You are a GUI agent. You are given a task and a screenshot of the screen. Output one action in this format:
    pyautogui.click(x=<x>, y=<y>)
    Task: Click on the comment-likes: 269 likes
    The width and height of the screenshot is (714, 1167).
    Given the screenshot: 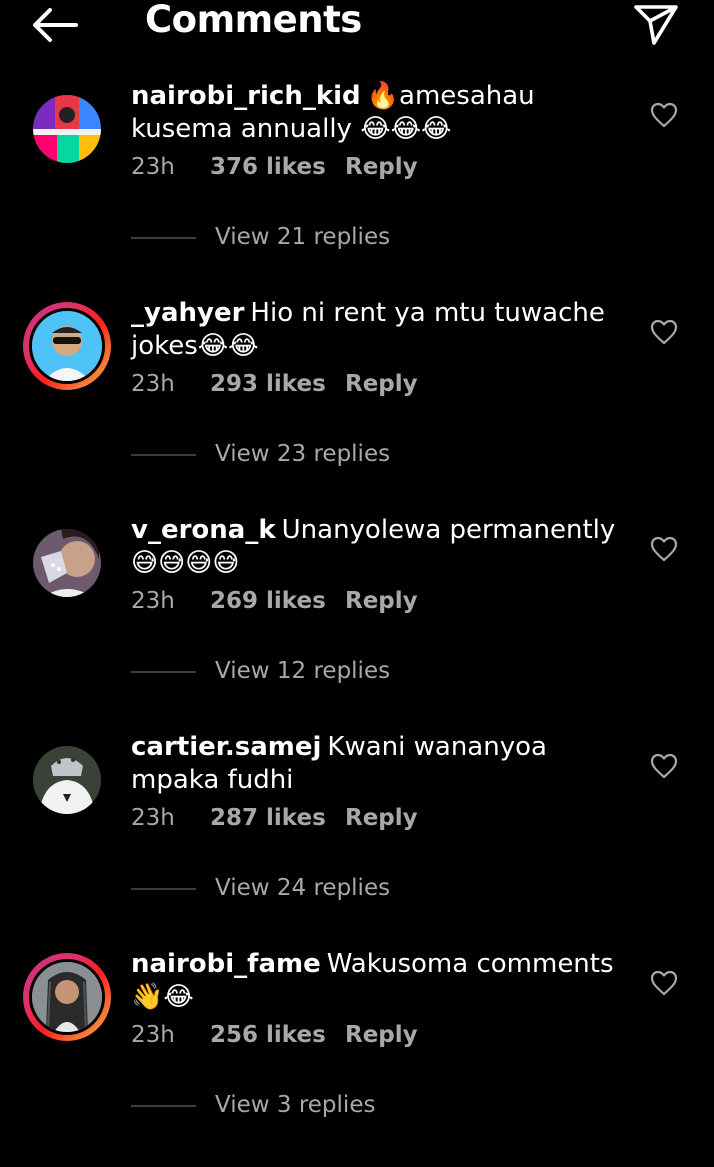 What is the action you would take?
    pyautogui.click(x=268, y=601)
    